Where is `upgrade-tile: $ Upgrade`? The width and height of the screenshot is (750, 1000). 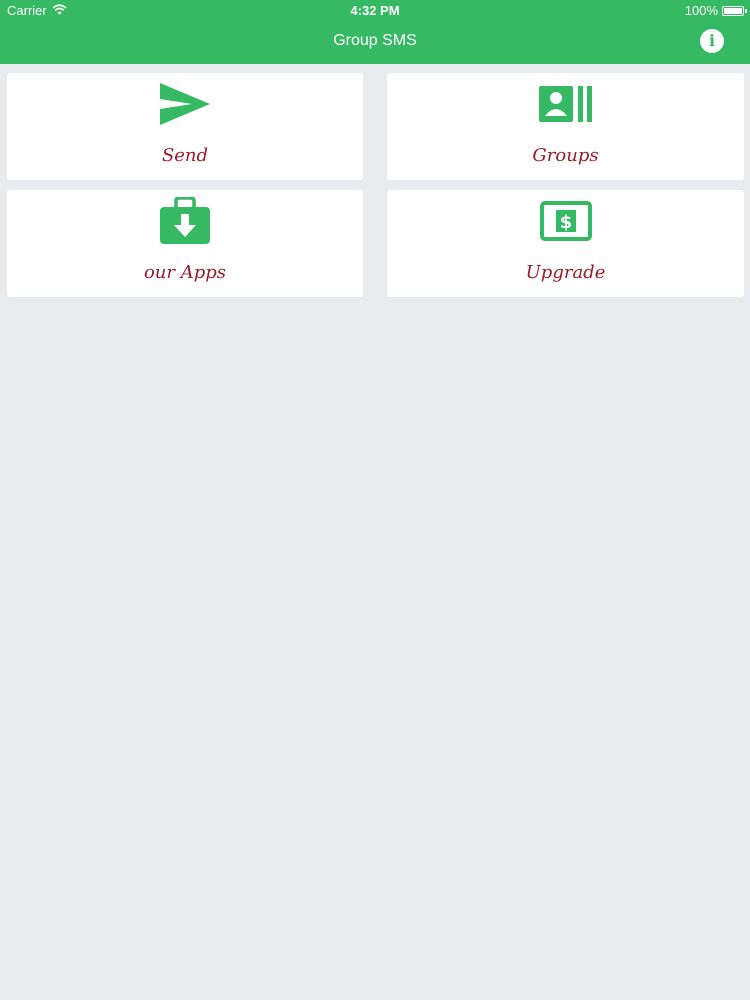 upgrade-tile: $ Upgrade is located at coordinates (565, 243).